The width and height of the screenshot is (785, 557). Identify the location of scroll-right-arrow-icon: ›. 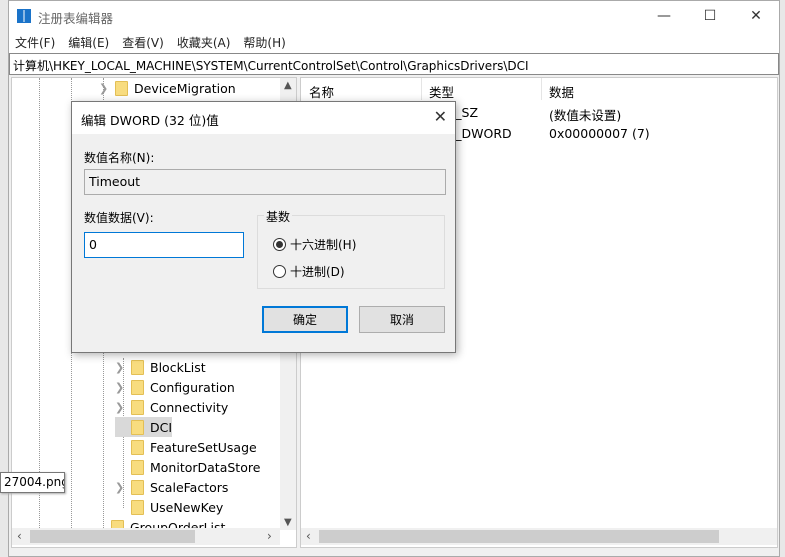
(269, 536).